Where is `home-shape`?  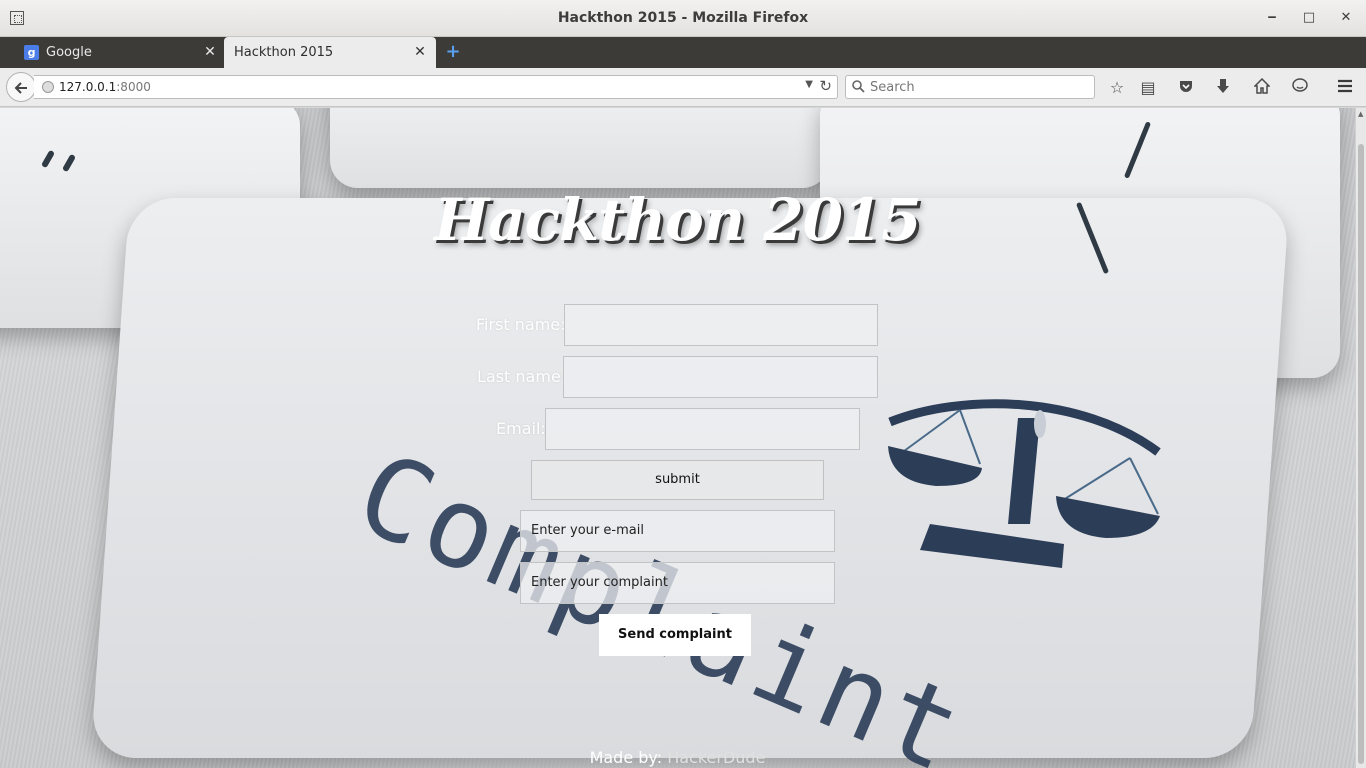 home-shape is located at coordinates (1262, 85).